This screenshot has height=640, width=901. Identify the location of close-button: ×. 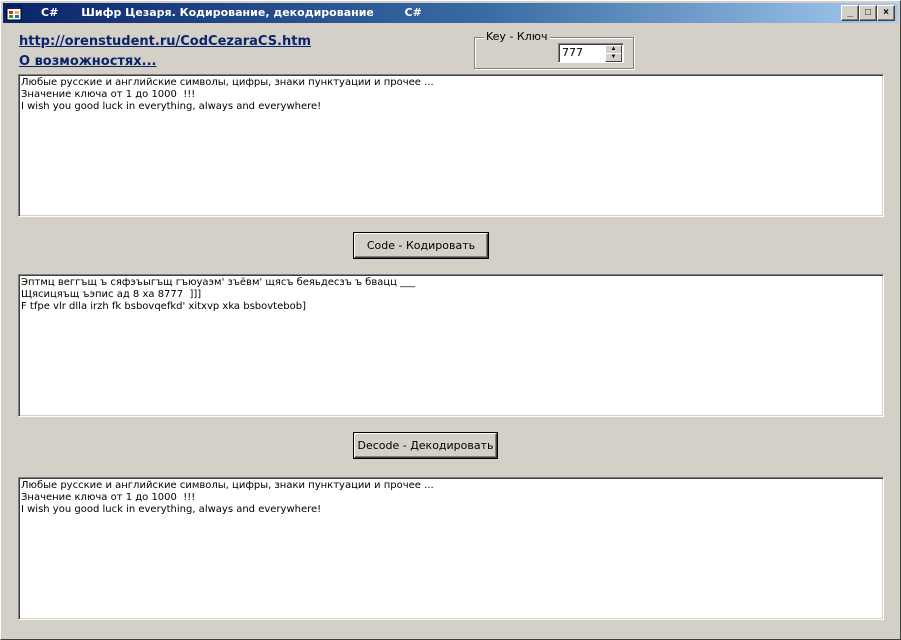
(886, 13).